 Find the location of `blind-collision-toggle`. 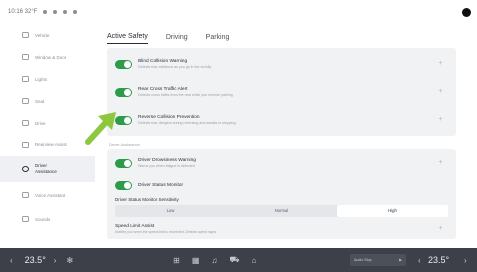

blind-collision-toggle is located at coordinates (123, 64).